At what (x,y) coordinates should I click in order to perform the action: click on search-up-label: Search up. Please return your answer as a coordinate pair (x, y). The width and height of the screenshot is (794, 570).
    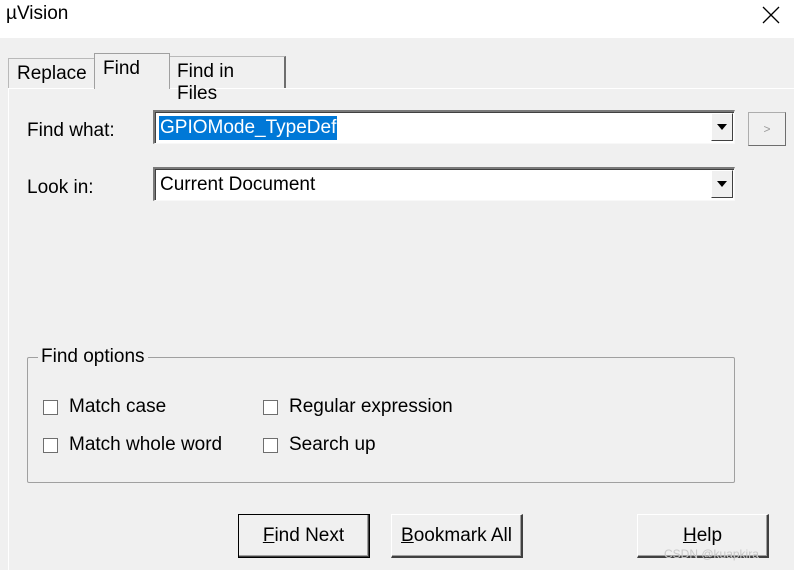
    Looking at the image, I should click on (332, 444).